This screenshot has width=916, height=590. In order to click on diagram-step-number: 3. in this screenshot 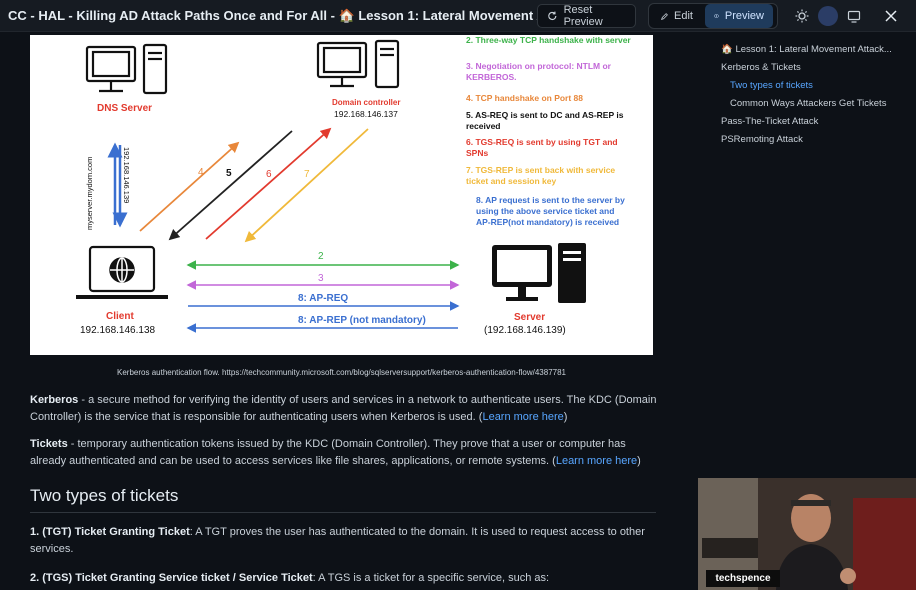, I will do `click(470, 66)`.